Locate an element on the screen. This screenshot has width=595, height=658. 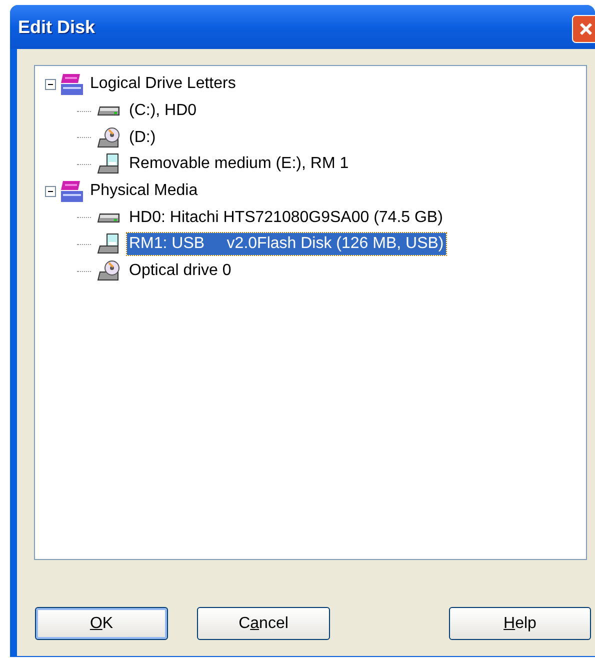
tree-item: Optical drive 0 is located at coordinates (180, 271).